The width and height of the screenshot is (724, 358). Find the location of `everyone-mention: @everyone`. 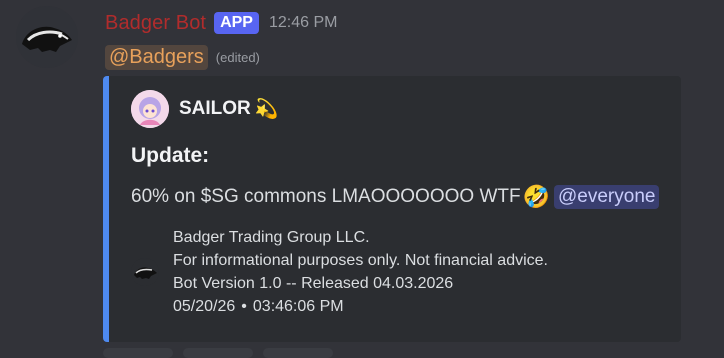

everyone-mention: @everyone is located at coordinates (607, 197).